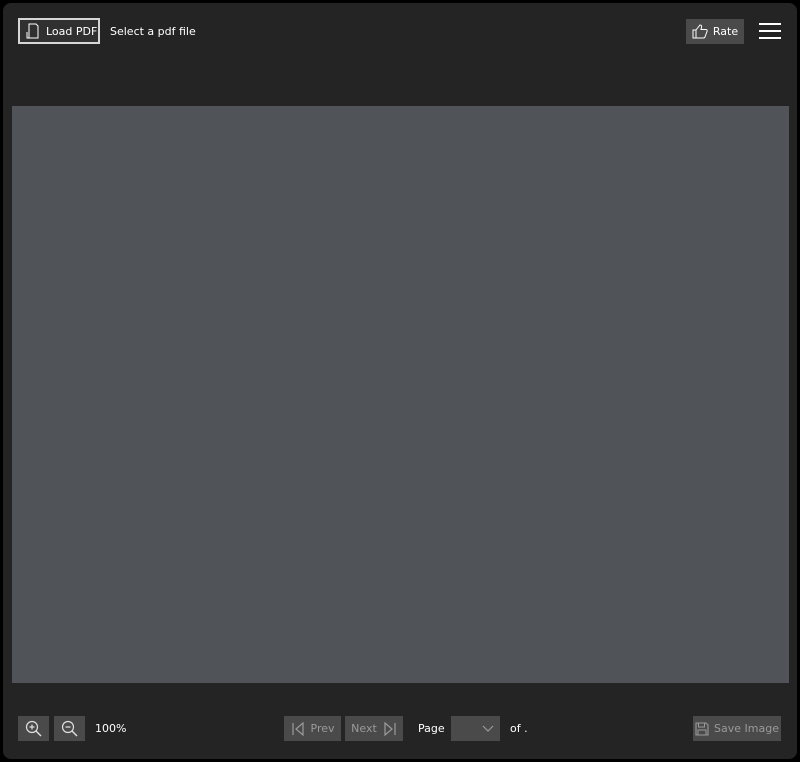 The image size is (800, 762). I want to click on chevron-down-icon, so click(488, 728).